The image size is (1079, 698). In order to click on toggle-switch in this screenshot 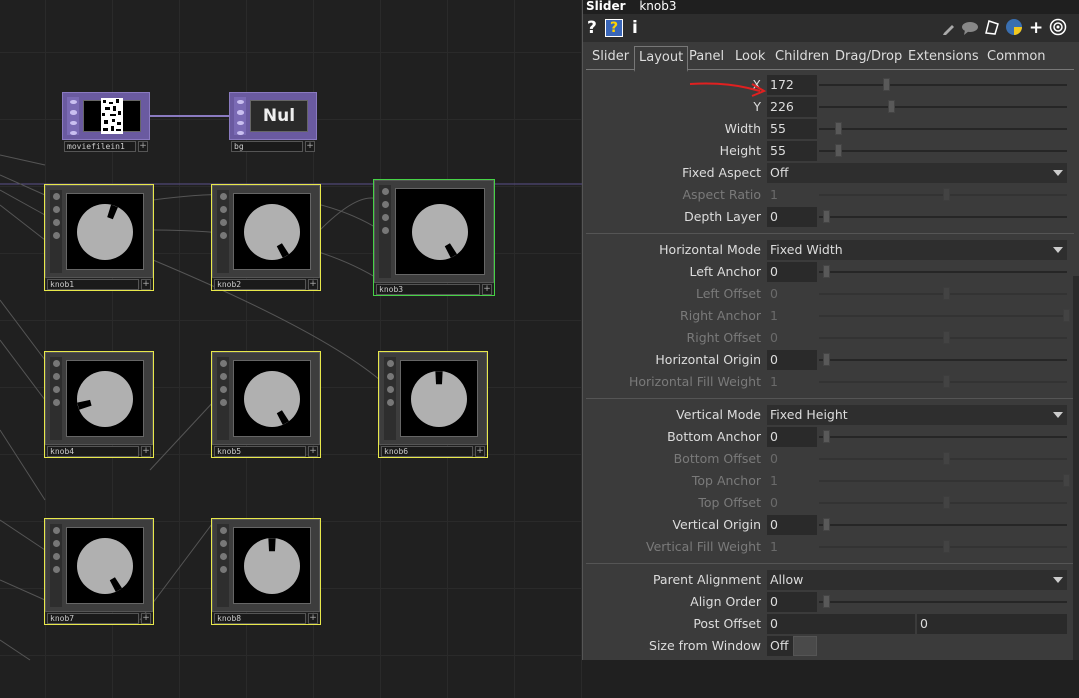, I will do `click(805, 646)`.